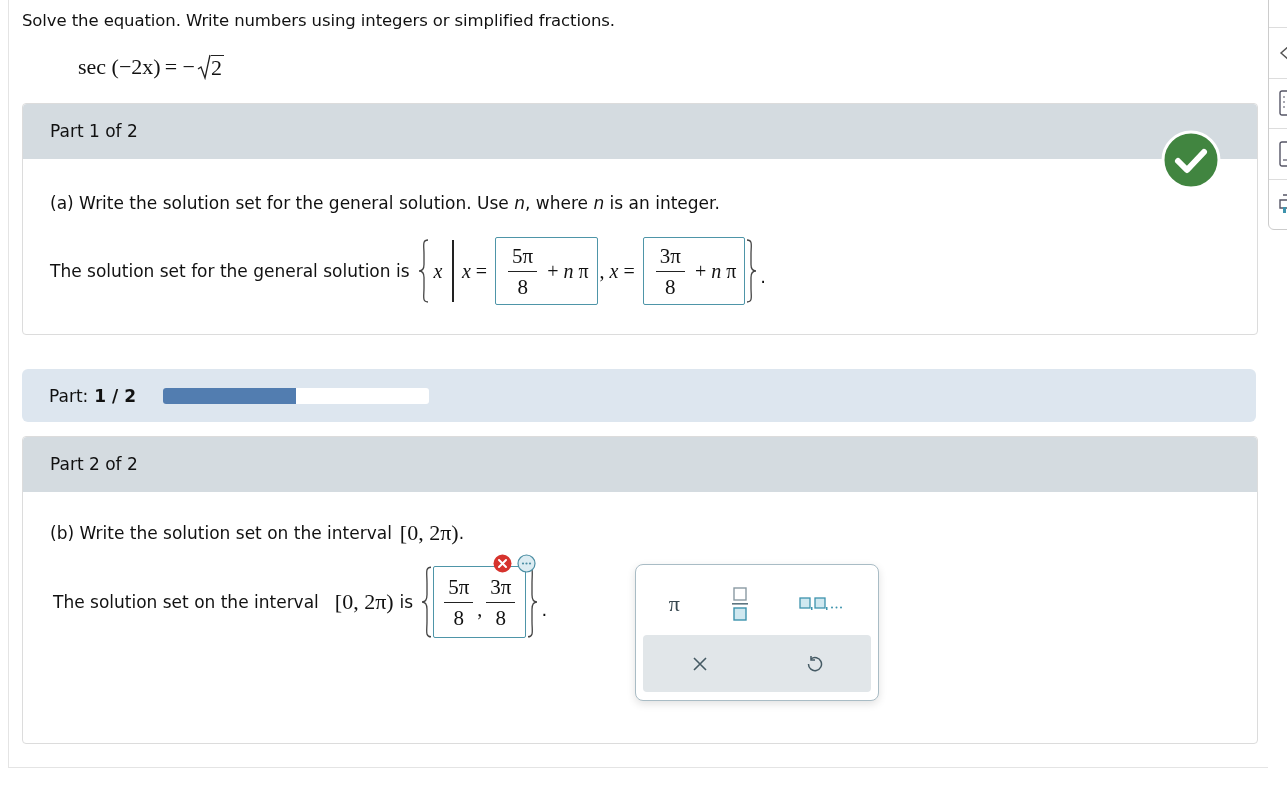 This screenshot has width=1287, height=797. Describe the element at coordinates (406, 602) in the screenshot. I see `answer-label: is` at that location.